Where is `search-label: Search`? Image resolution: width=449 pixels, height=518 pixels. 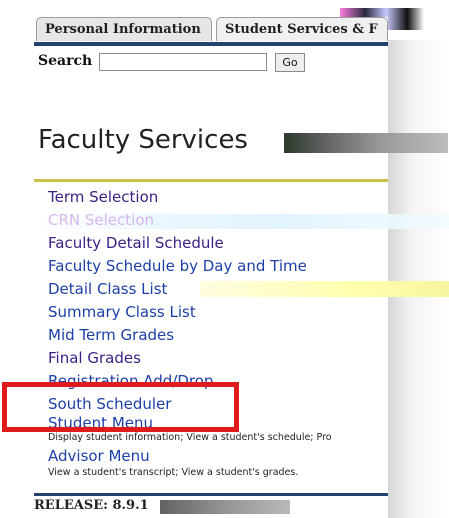
search-label: Search is located at coordinates (65, 61).